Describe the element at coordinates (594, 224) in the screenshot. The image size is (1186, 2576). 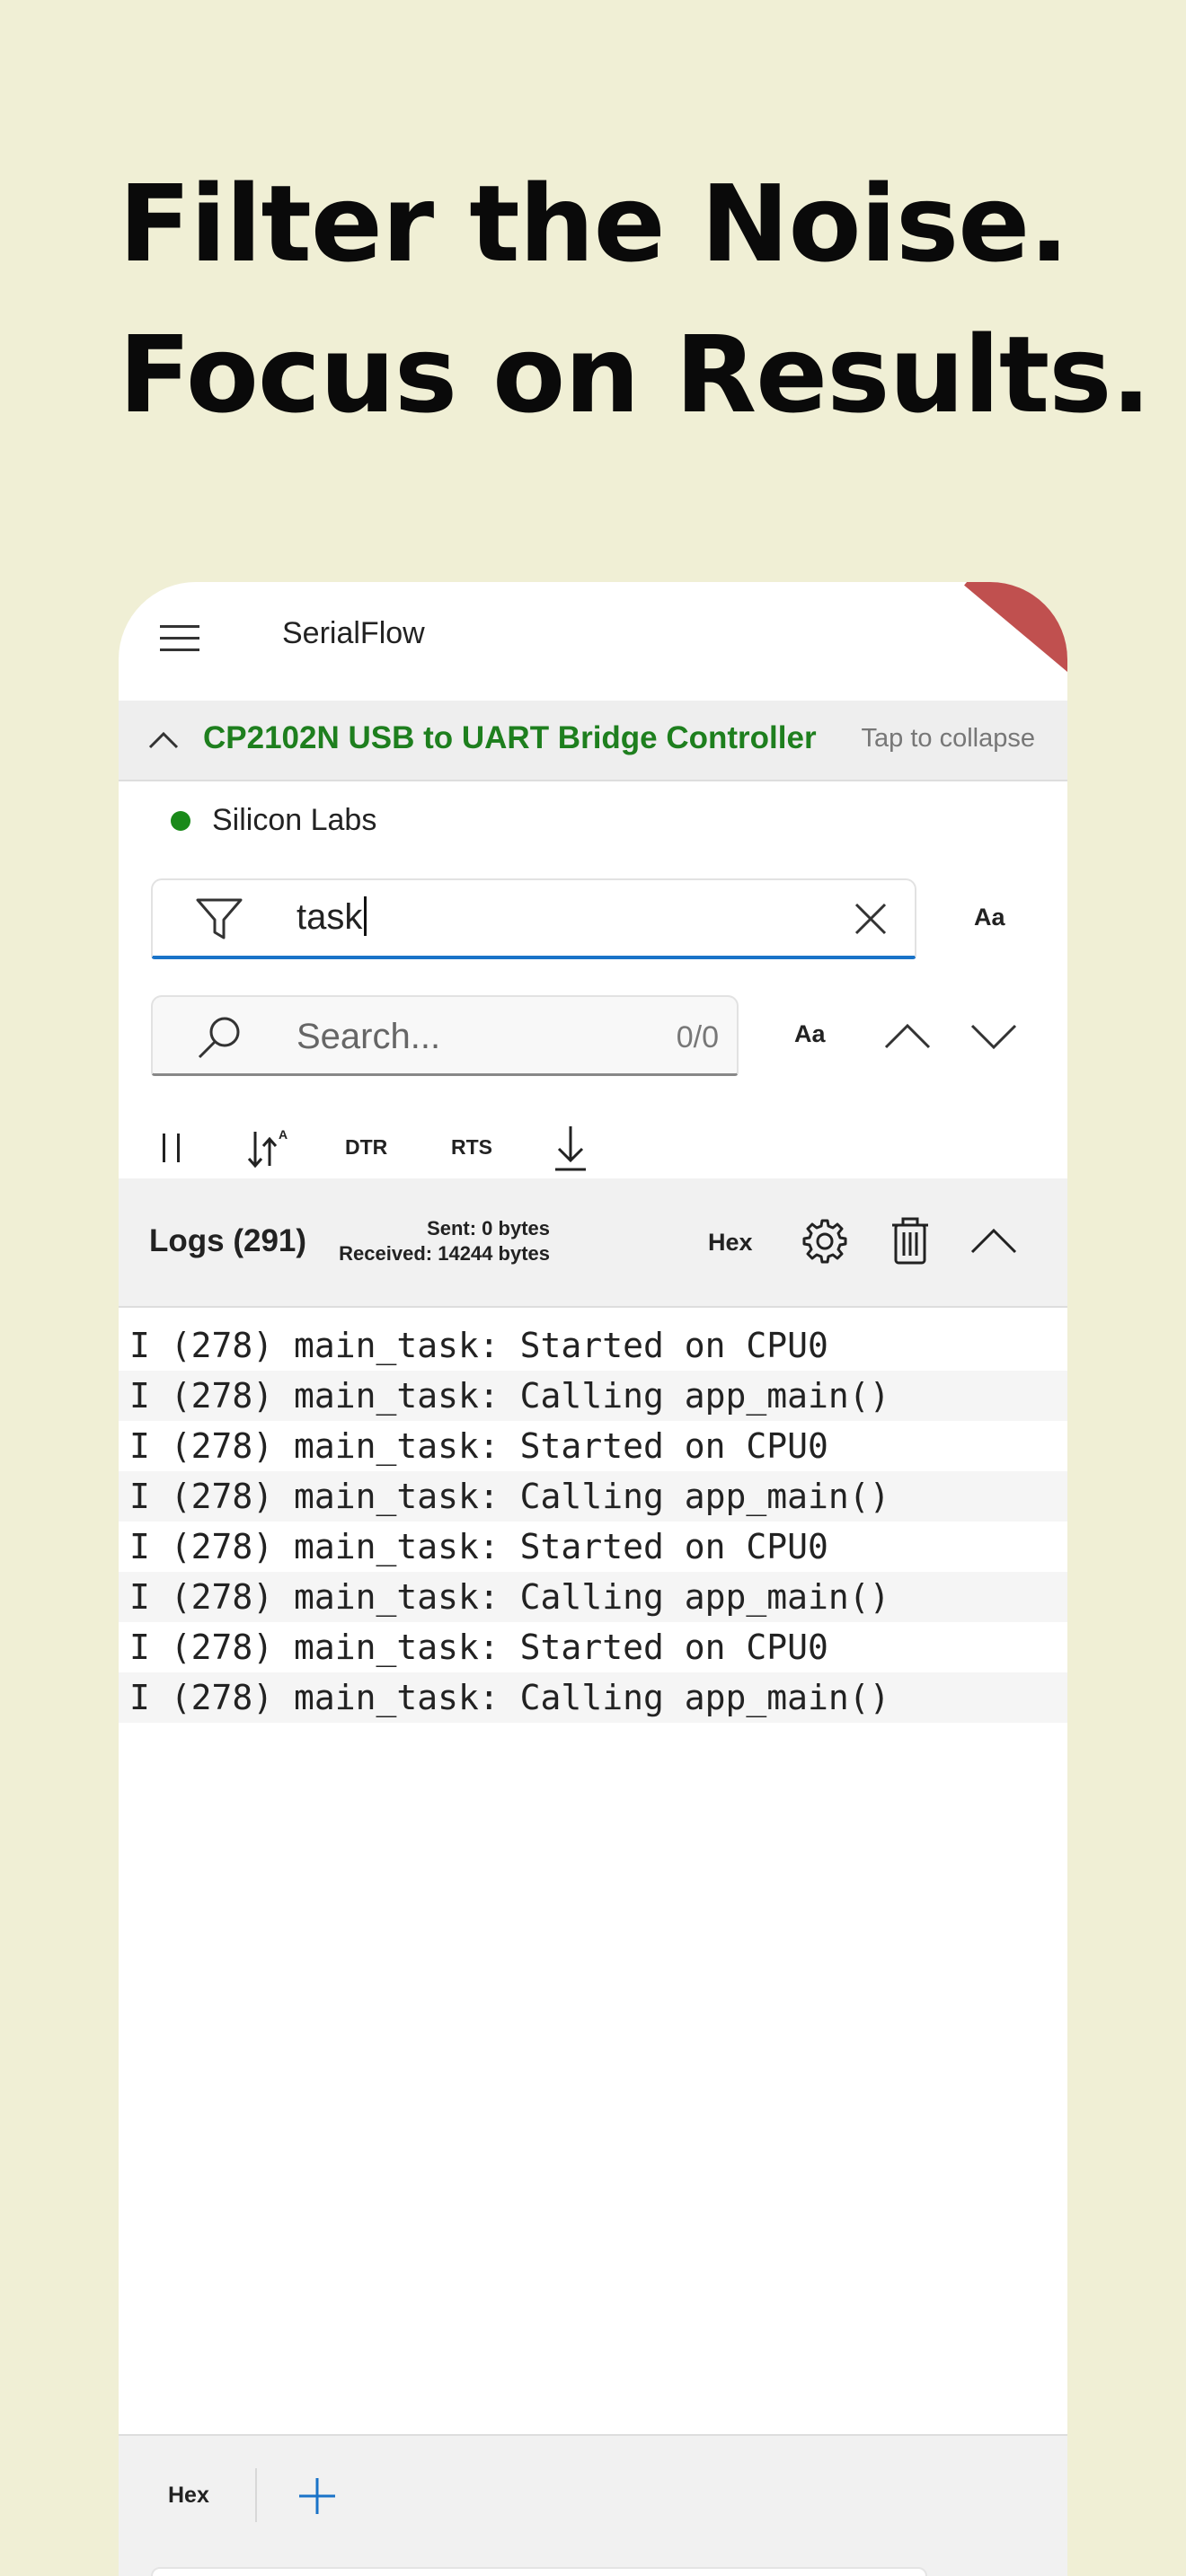
I see `headline-line-1: Filter the Noise.` at that location.